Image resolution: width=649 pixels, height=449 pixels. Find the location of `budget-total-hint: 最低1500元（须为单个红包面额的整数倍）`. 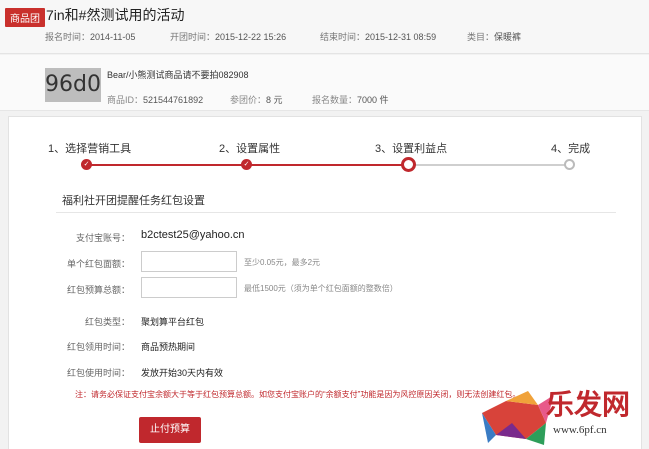

budget-total-hint: 最低1500元（须为单个红包面额的整数倍） is located at coordinates (321, 288).